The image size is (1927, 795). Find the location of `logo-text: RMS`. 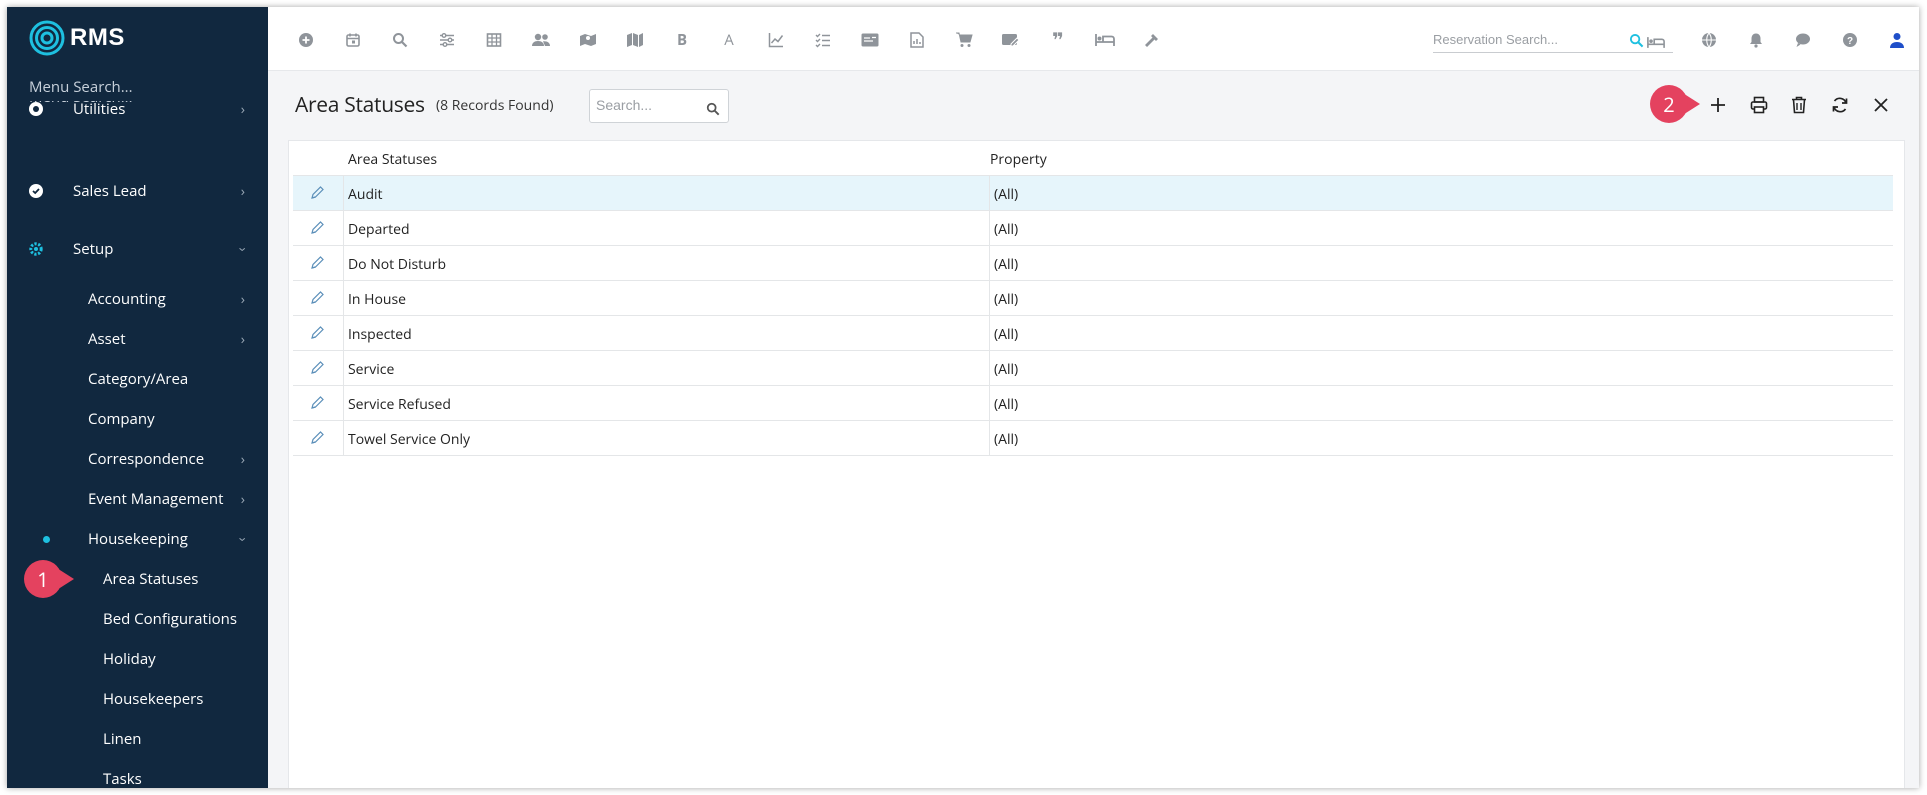

logo-text: RMS is located at coordinates (97, 37).